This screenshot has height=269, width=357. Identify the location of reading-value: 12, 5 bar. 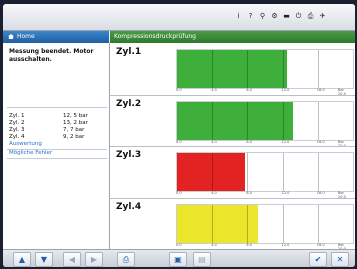
(75, 116).